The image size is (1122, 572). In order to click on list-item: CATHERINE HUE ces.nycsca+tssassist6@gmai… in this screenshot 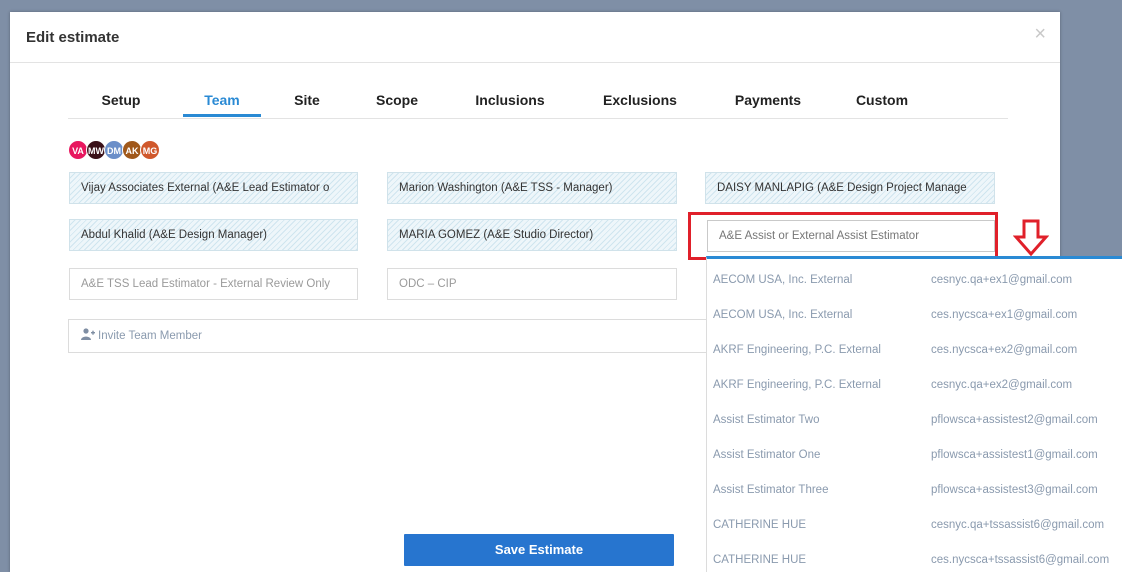, I will do `click(914, 558)`.